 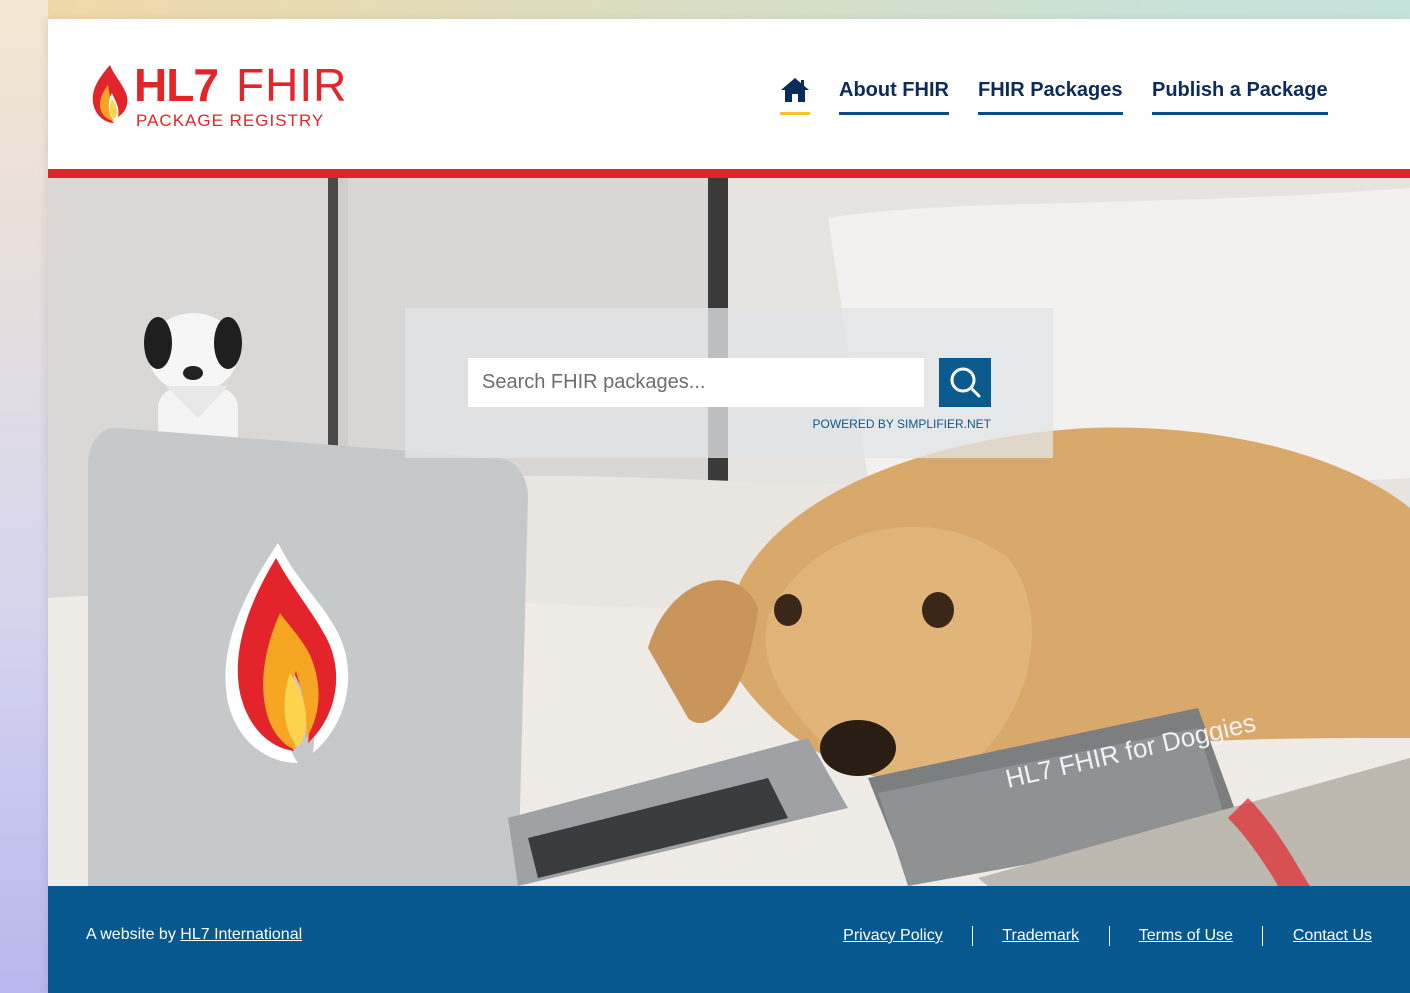 I want to click on header-divider, so click(x=729, y=173).